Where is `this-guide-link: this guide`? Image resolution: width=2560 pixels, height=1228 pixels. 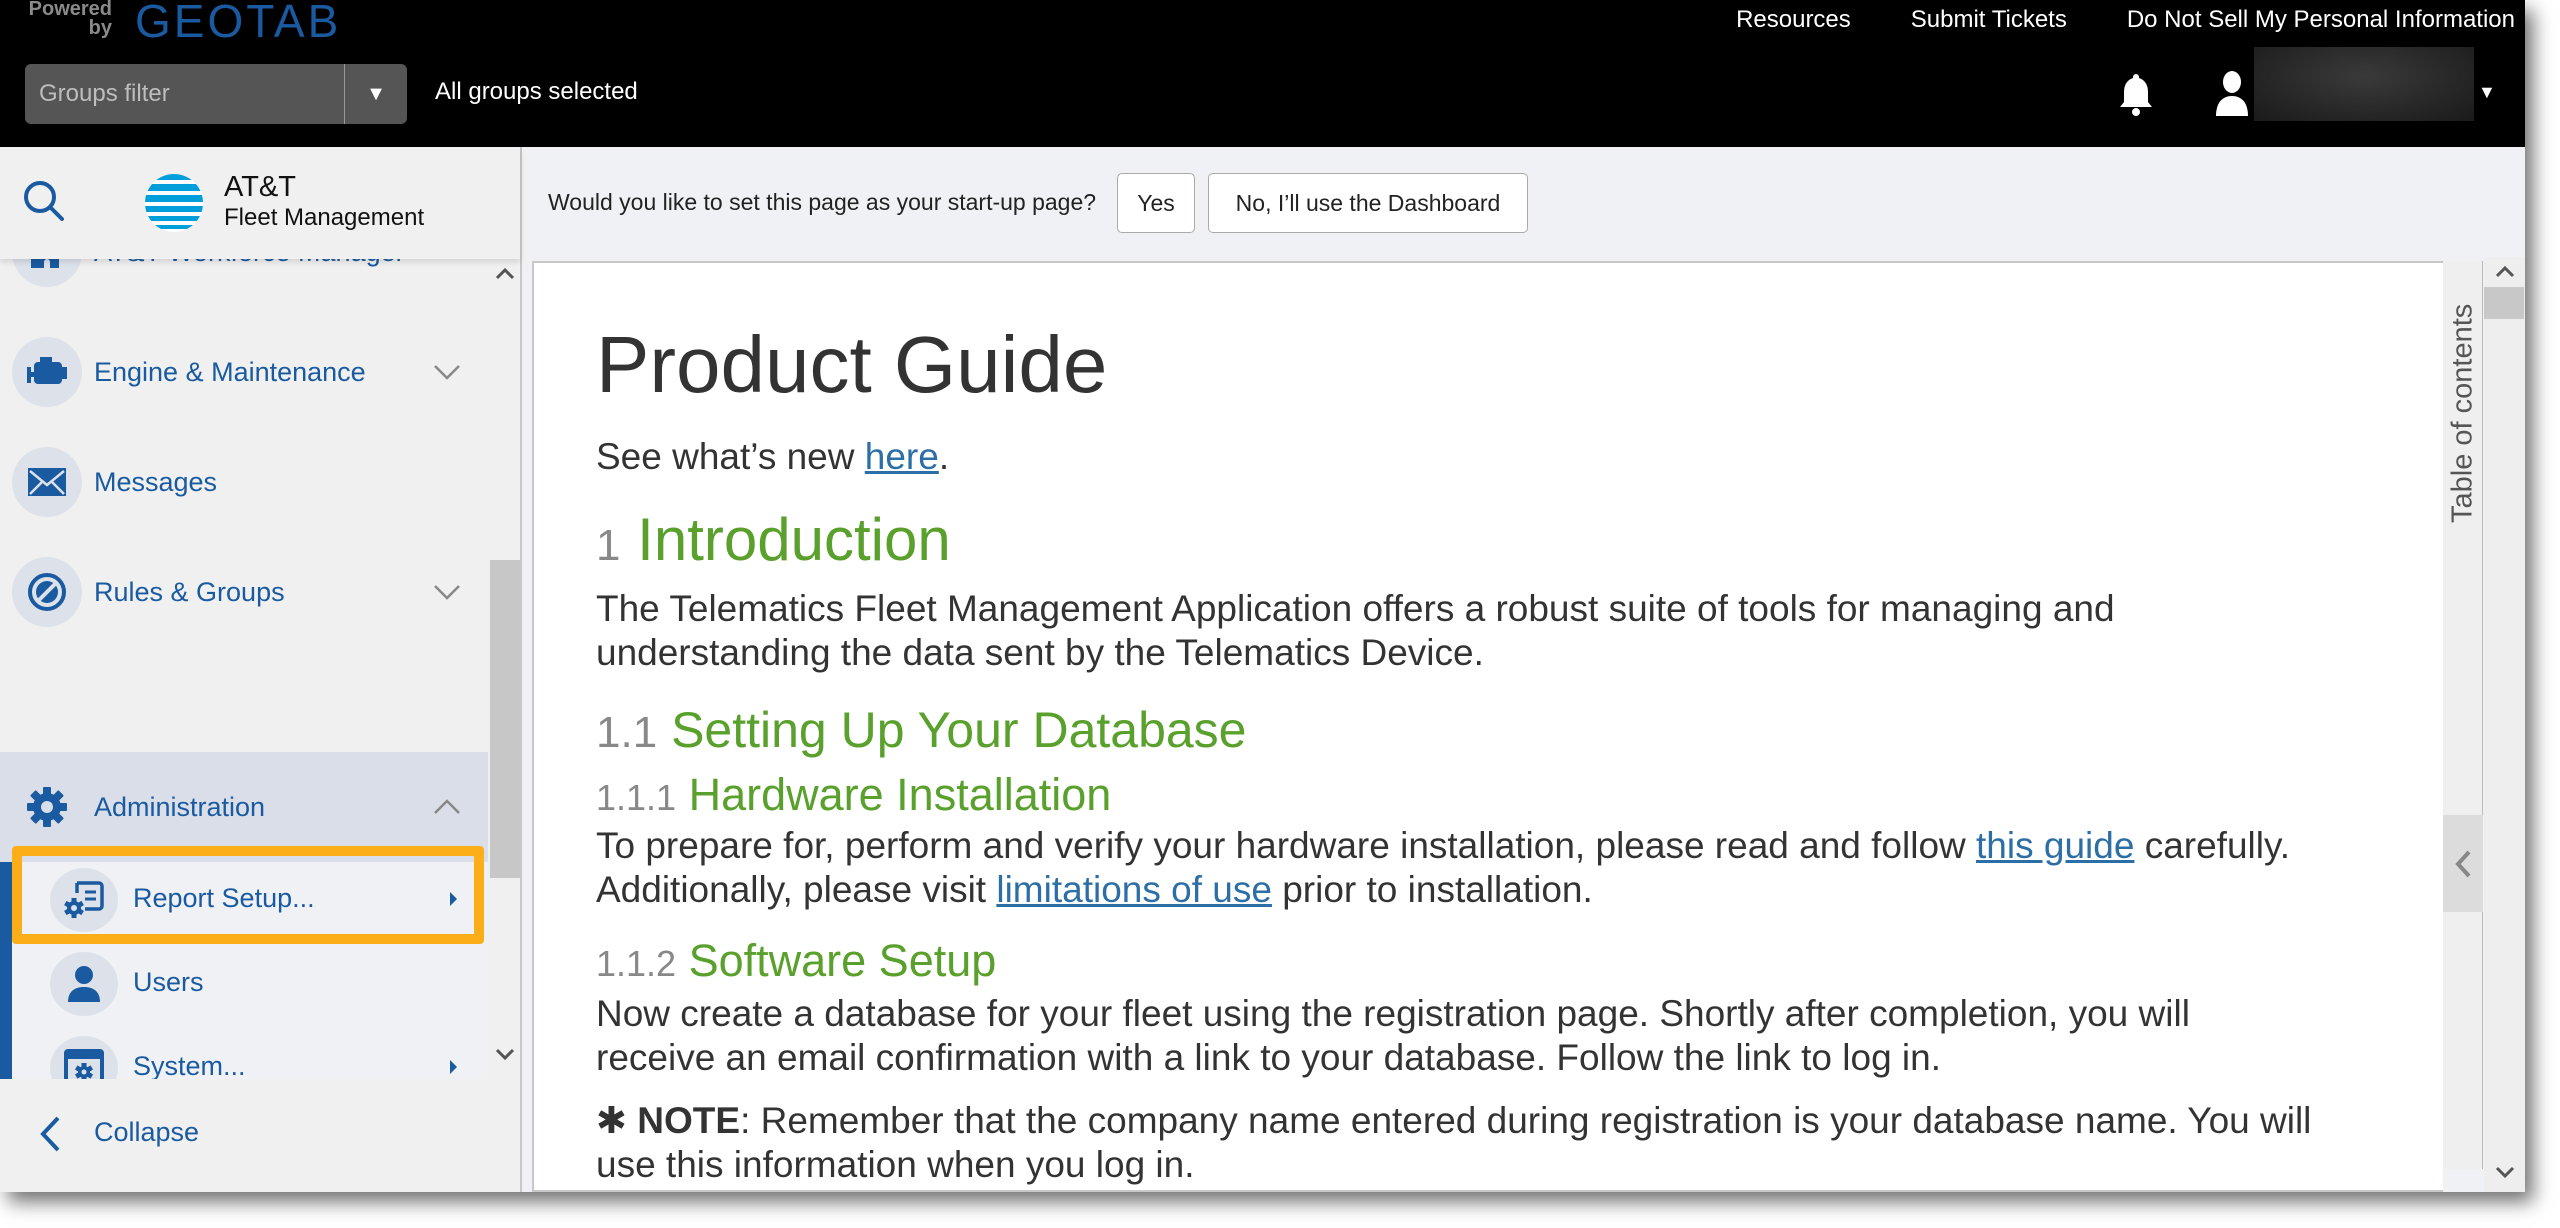
this-guide-link: this guide is located at coordinates (2055, 845).